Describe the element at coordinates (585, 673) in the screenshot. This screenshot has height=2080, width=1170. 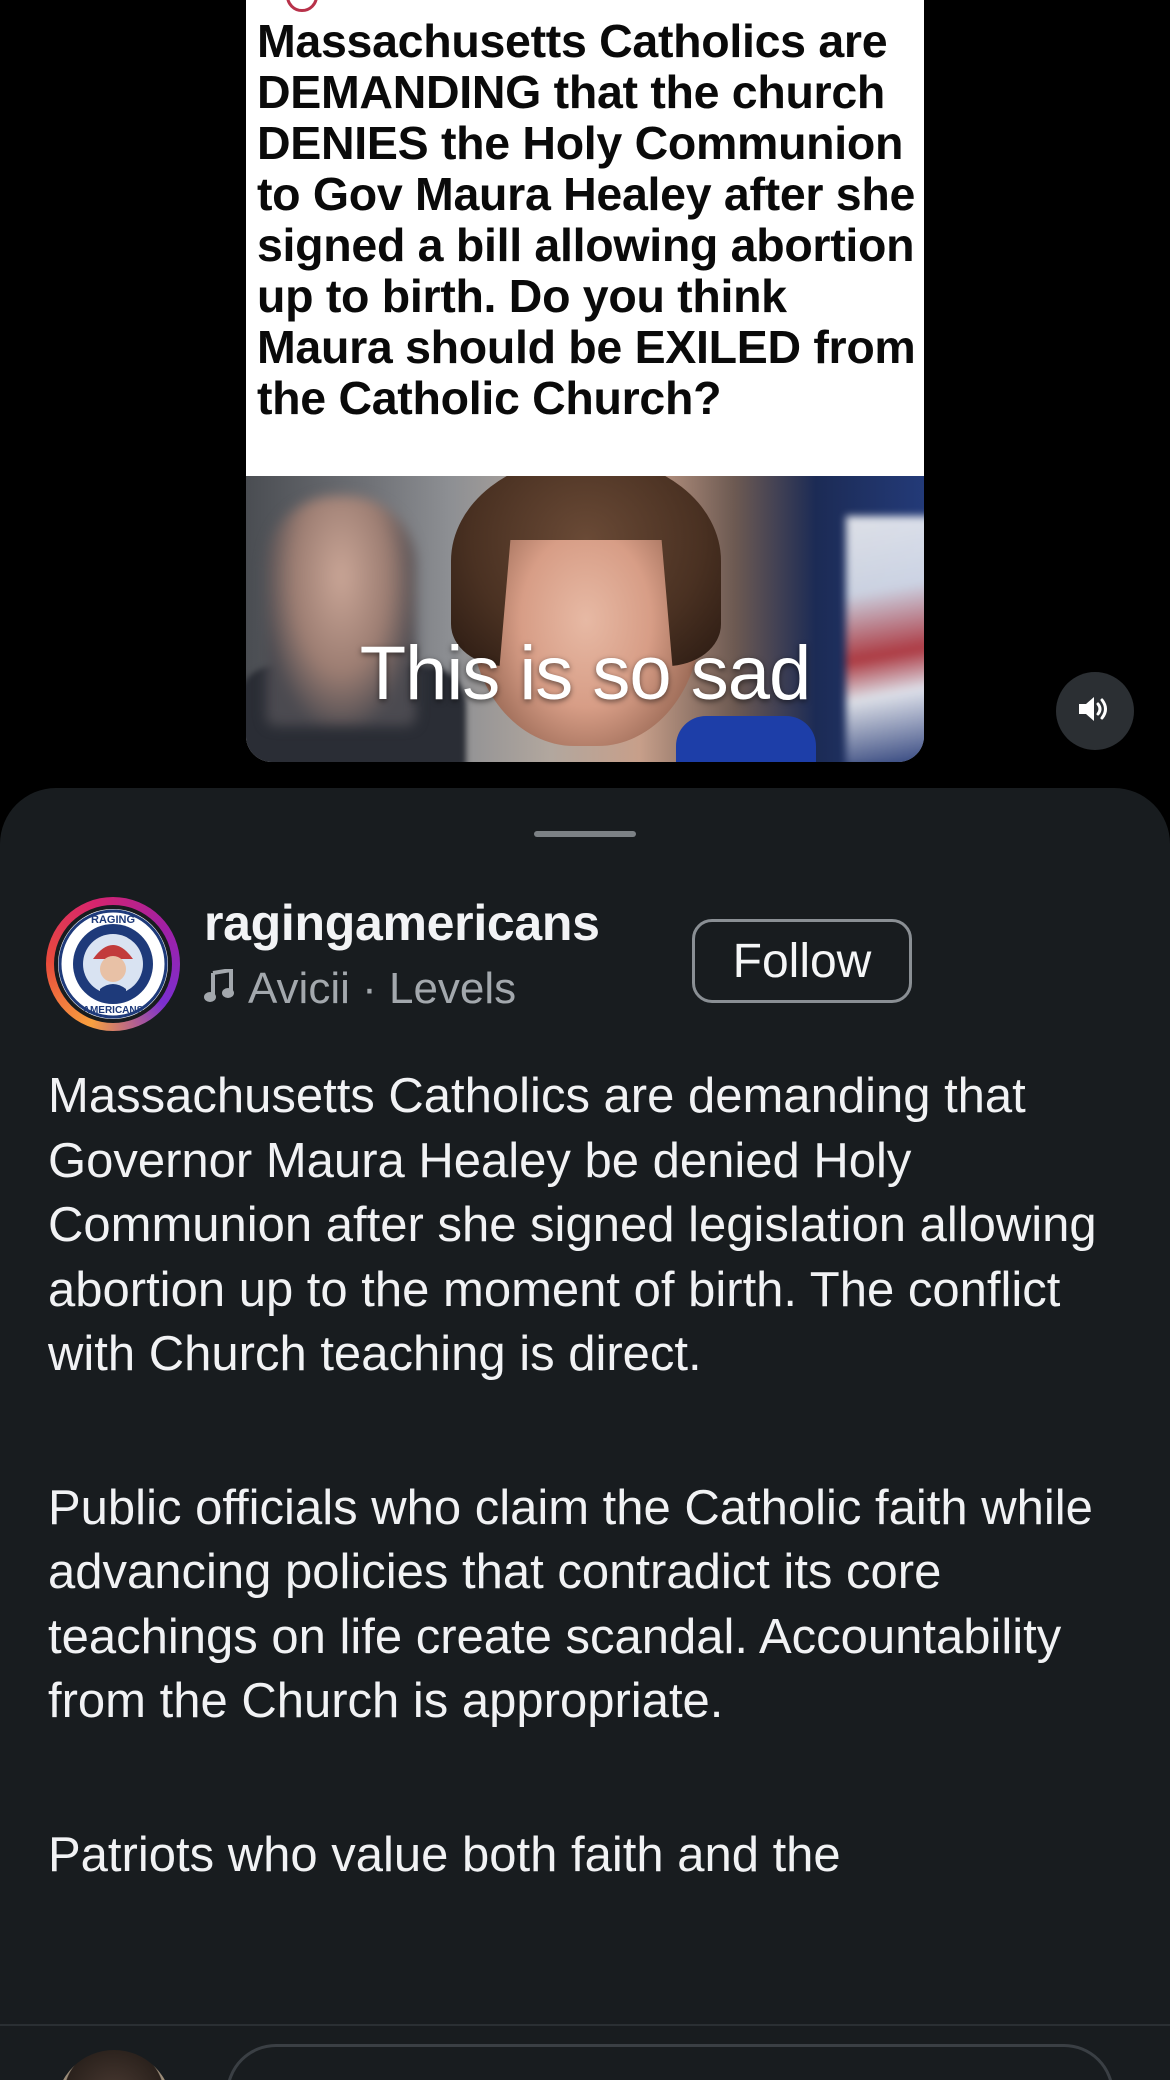
I see `video-caption: This is so sad` at that location.